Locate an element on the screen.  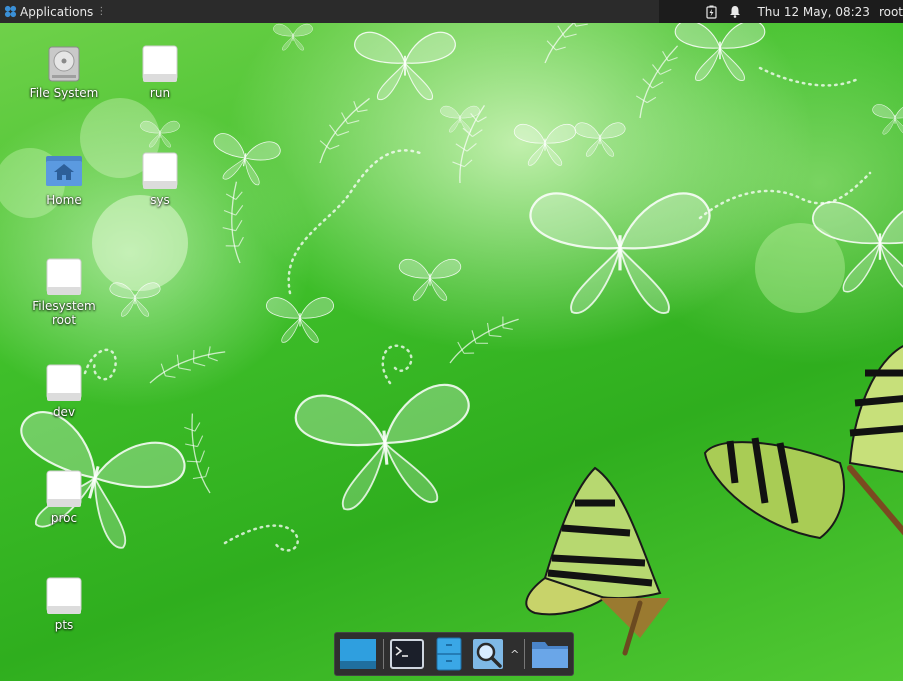
desktop-icon-dev: dev is located at coordinates (64, 391).